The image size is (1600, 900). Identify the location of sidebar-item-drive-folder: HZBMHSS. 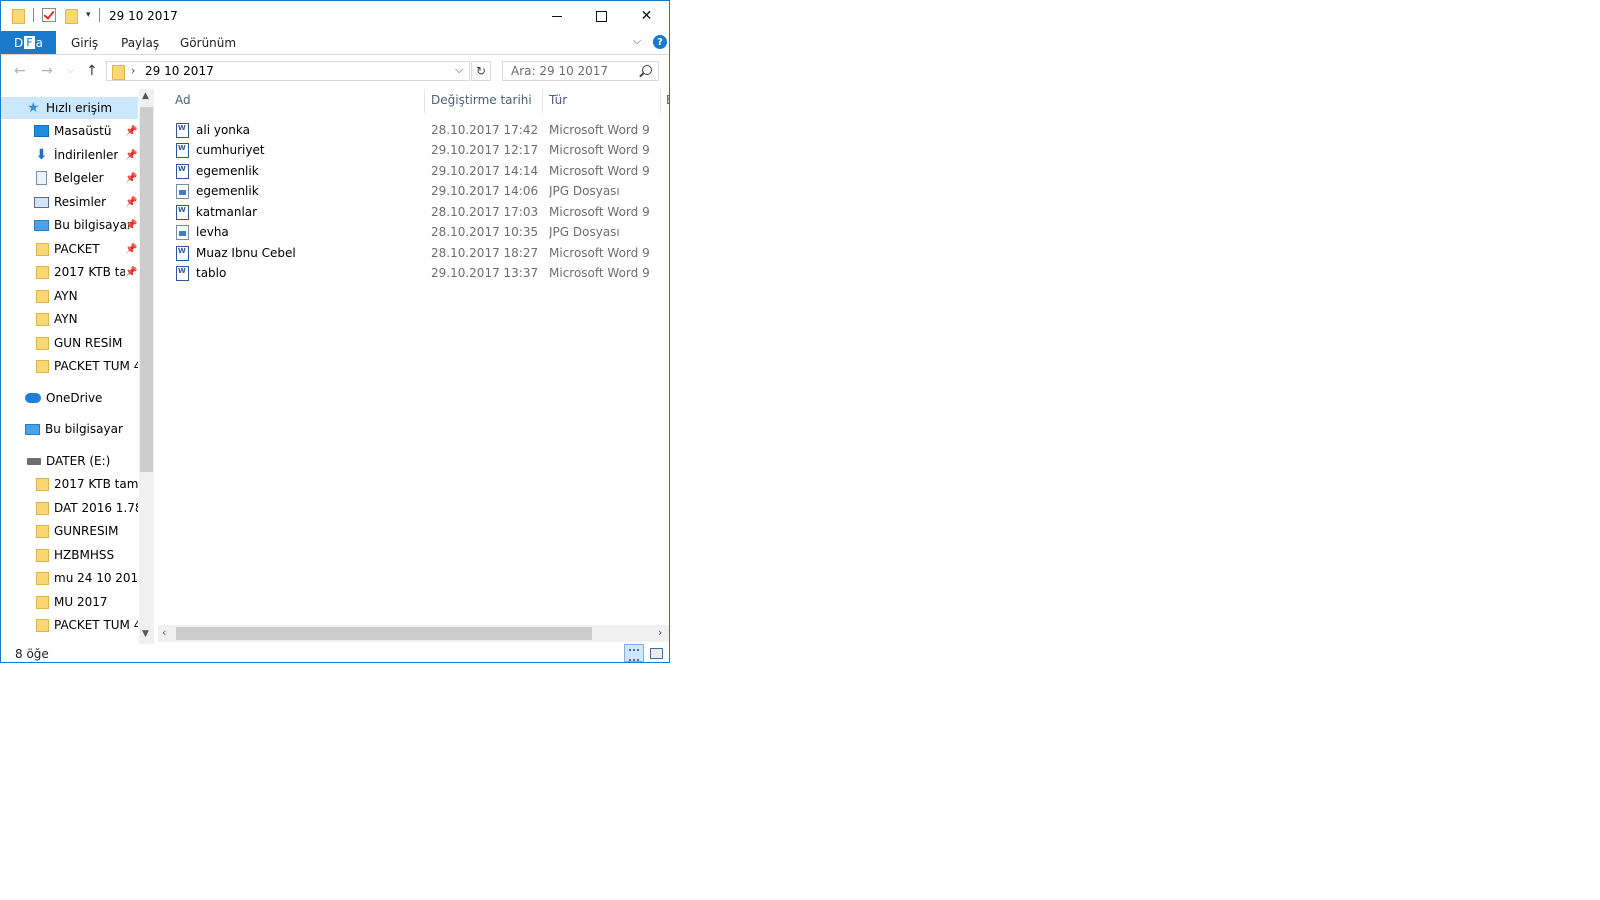
(69, 555).